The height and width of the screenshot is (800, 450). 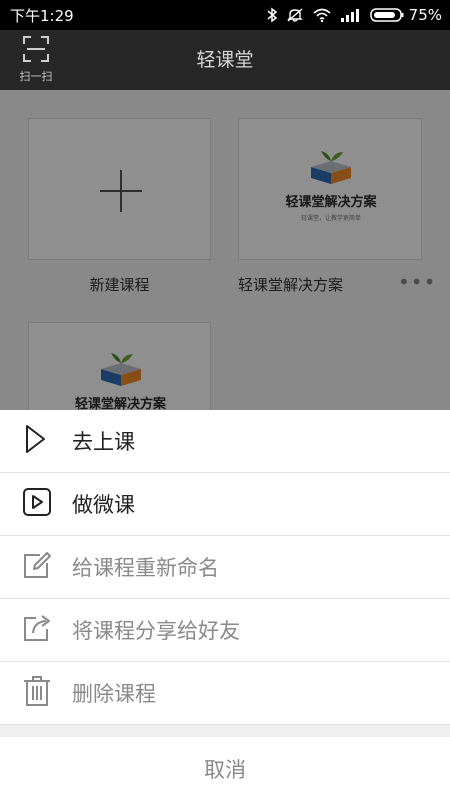 What do you see at coordinates (351, 15) in the screenshot?
I see `signal-icon` at bounding box center [351, 15].